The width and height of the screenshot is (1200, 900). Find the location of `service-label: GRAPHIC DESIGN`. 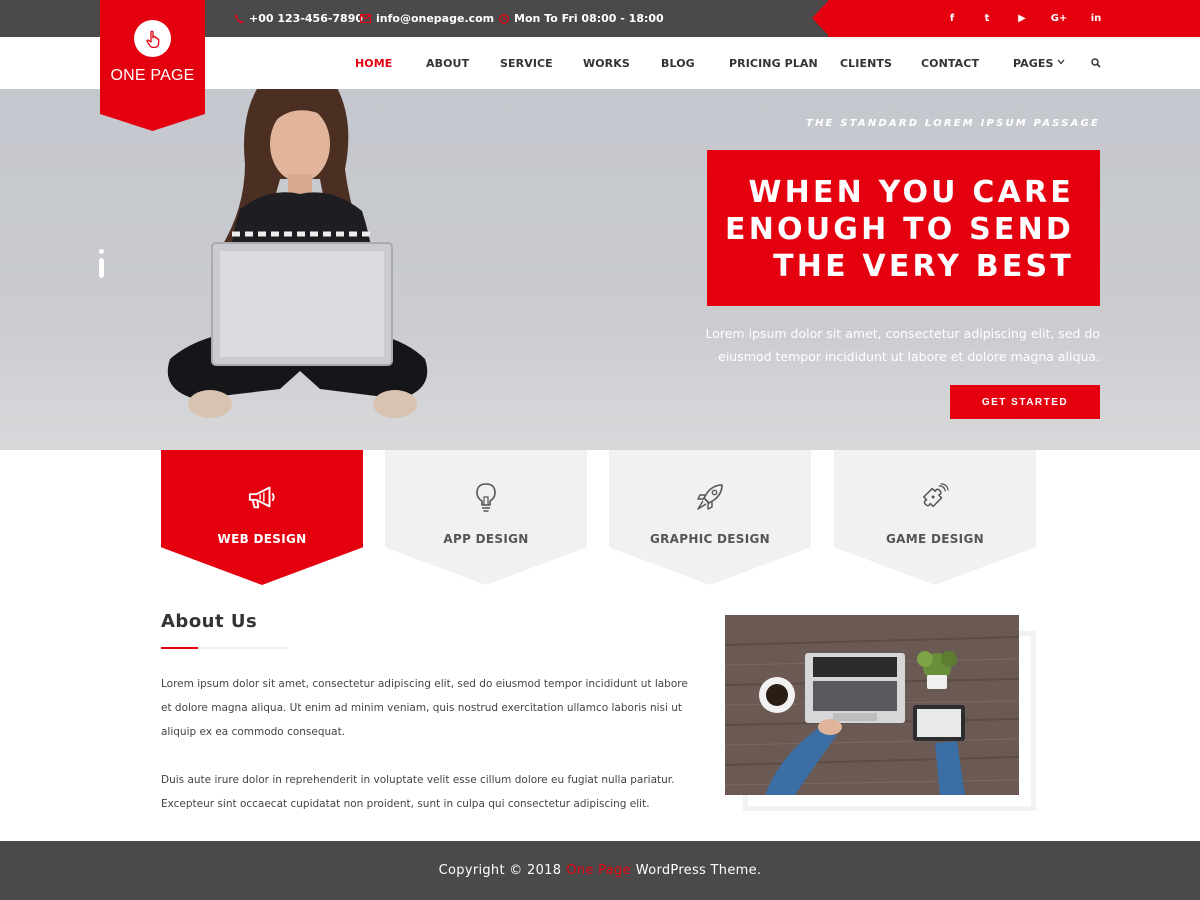

service-label: GRAPHIC DESIGN is located at coordinates (710, 539).